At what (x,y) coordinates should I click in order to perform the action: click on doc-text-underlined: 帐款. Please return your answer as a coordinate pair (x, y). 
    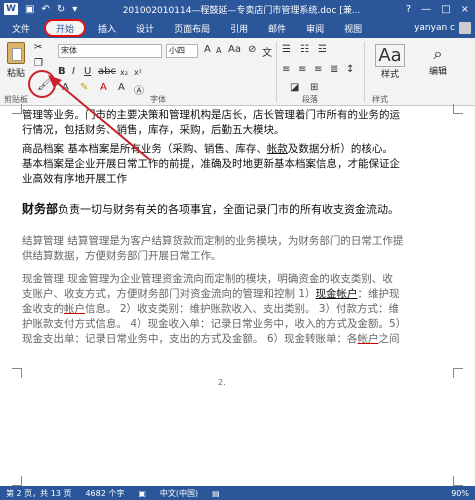
    Looking at the image, I should click on (277, 149).